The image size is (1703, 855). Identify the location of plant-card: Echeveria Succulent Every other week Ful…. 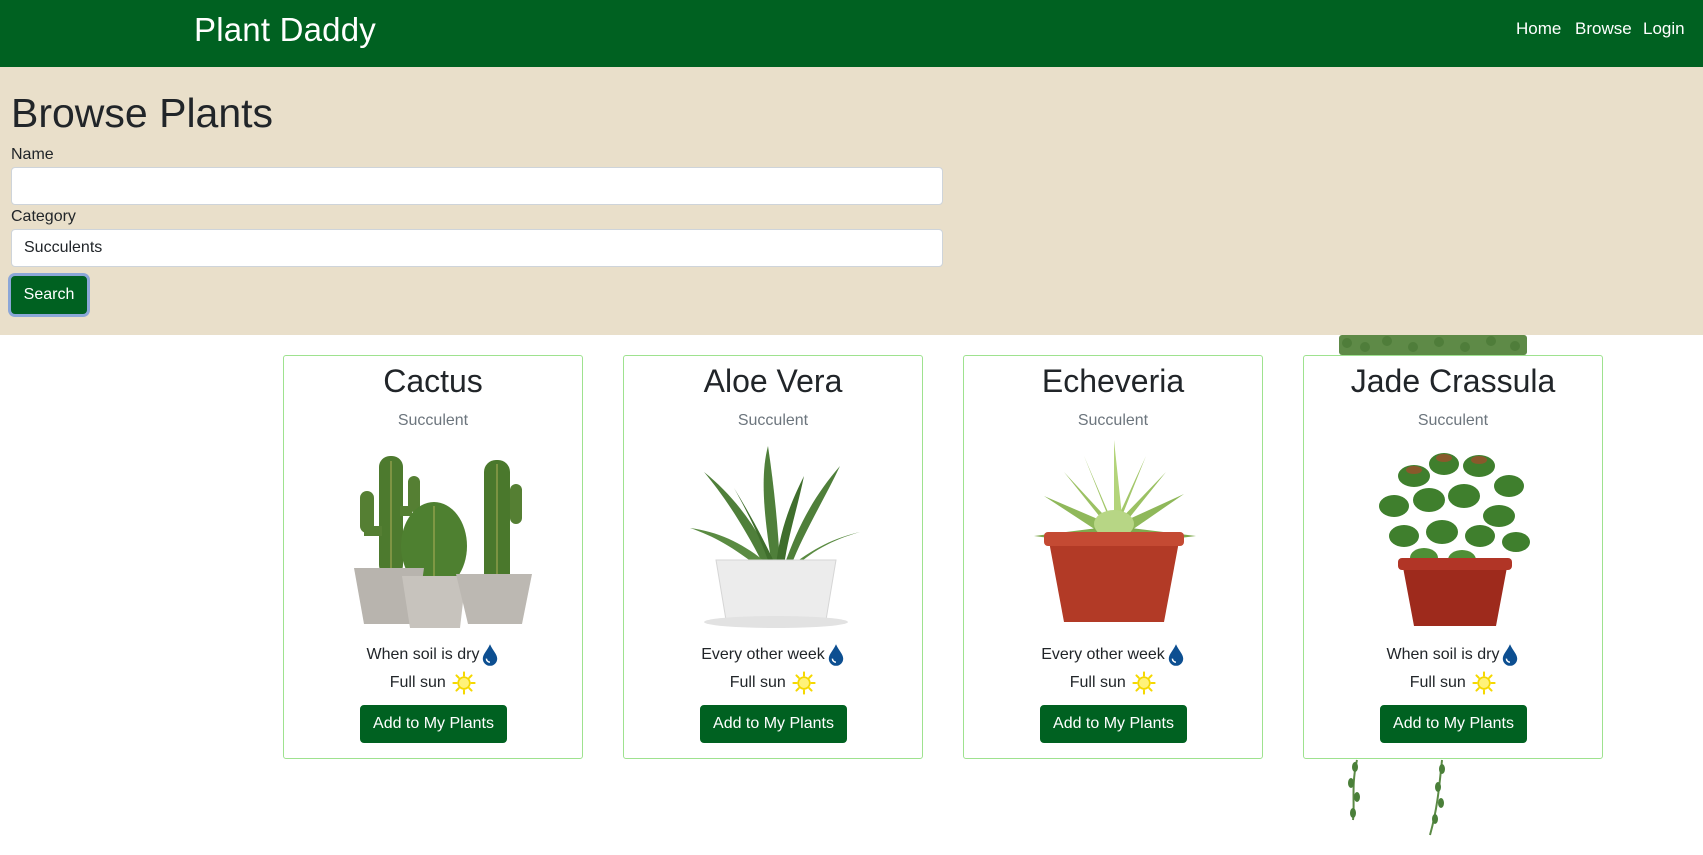
(1113, 557).